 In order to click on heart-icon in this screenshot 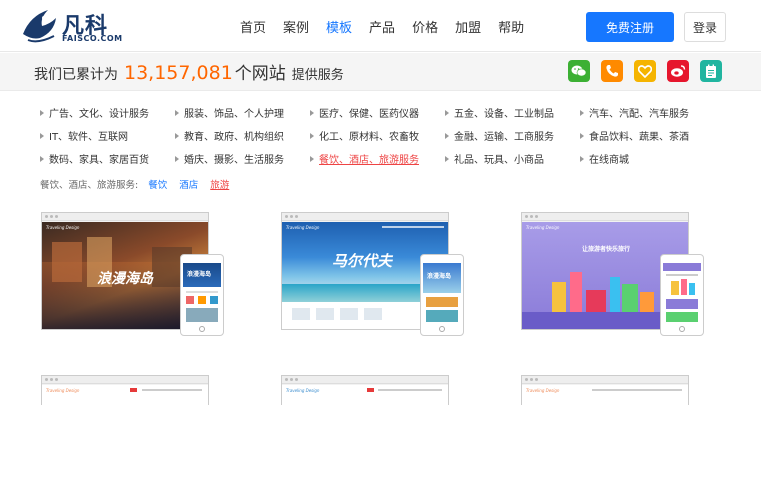, I will do `click(645, 71)`.